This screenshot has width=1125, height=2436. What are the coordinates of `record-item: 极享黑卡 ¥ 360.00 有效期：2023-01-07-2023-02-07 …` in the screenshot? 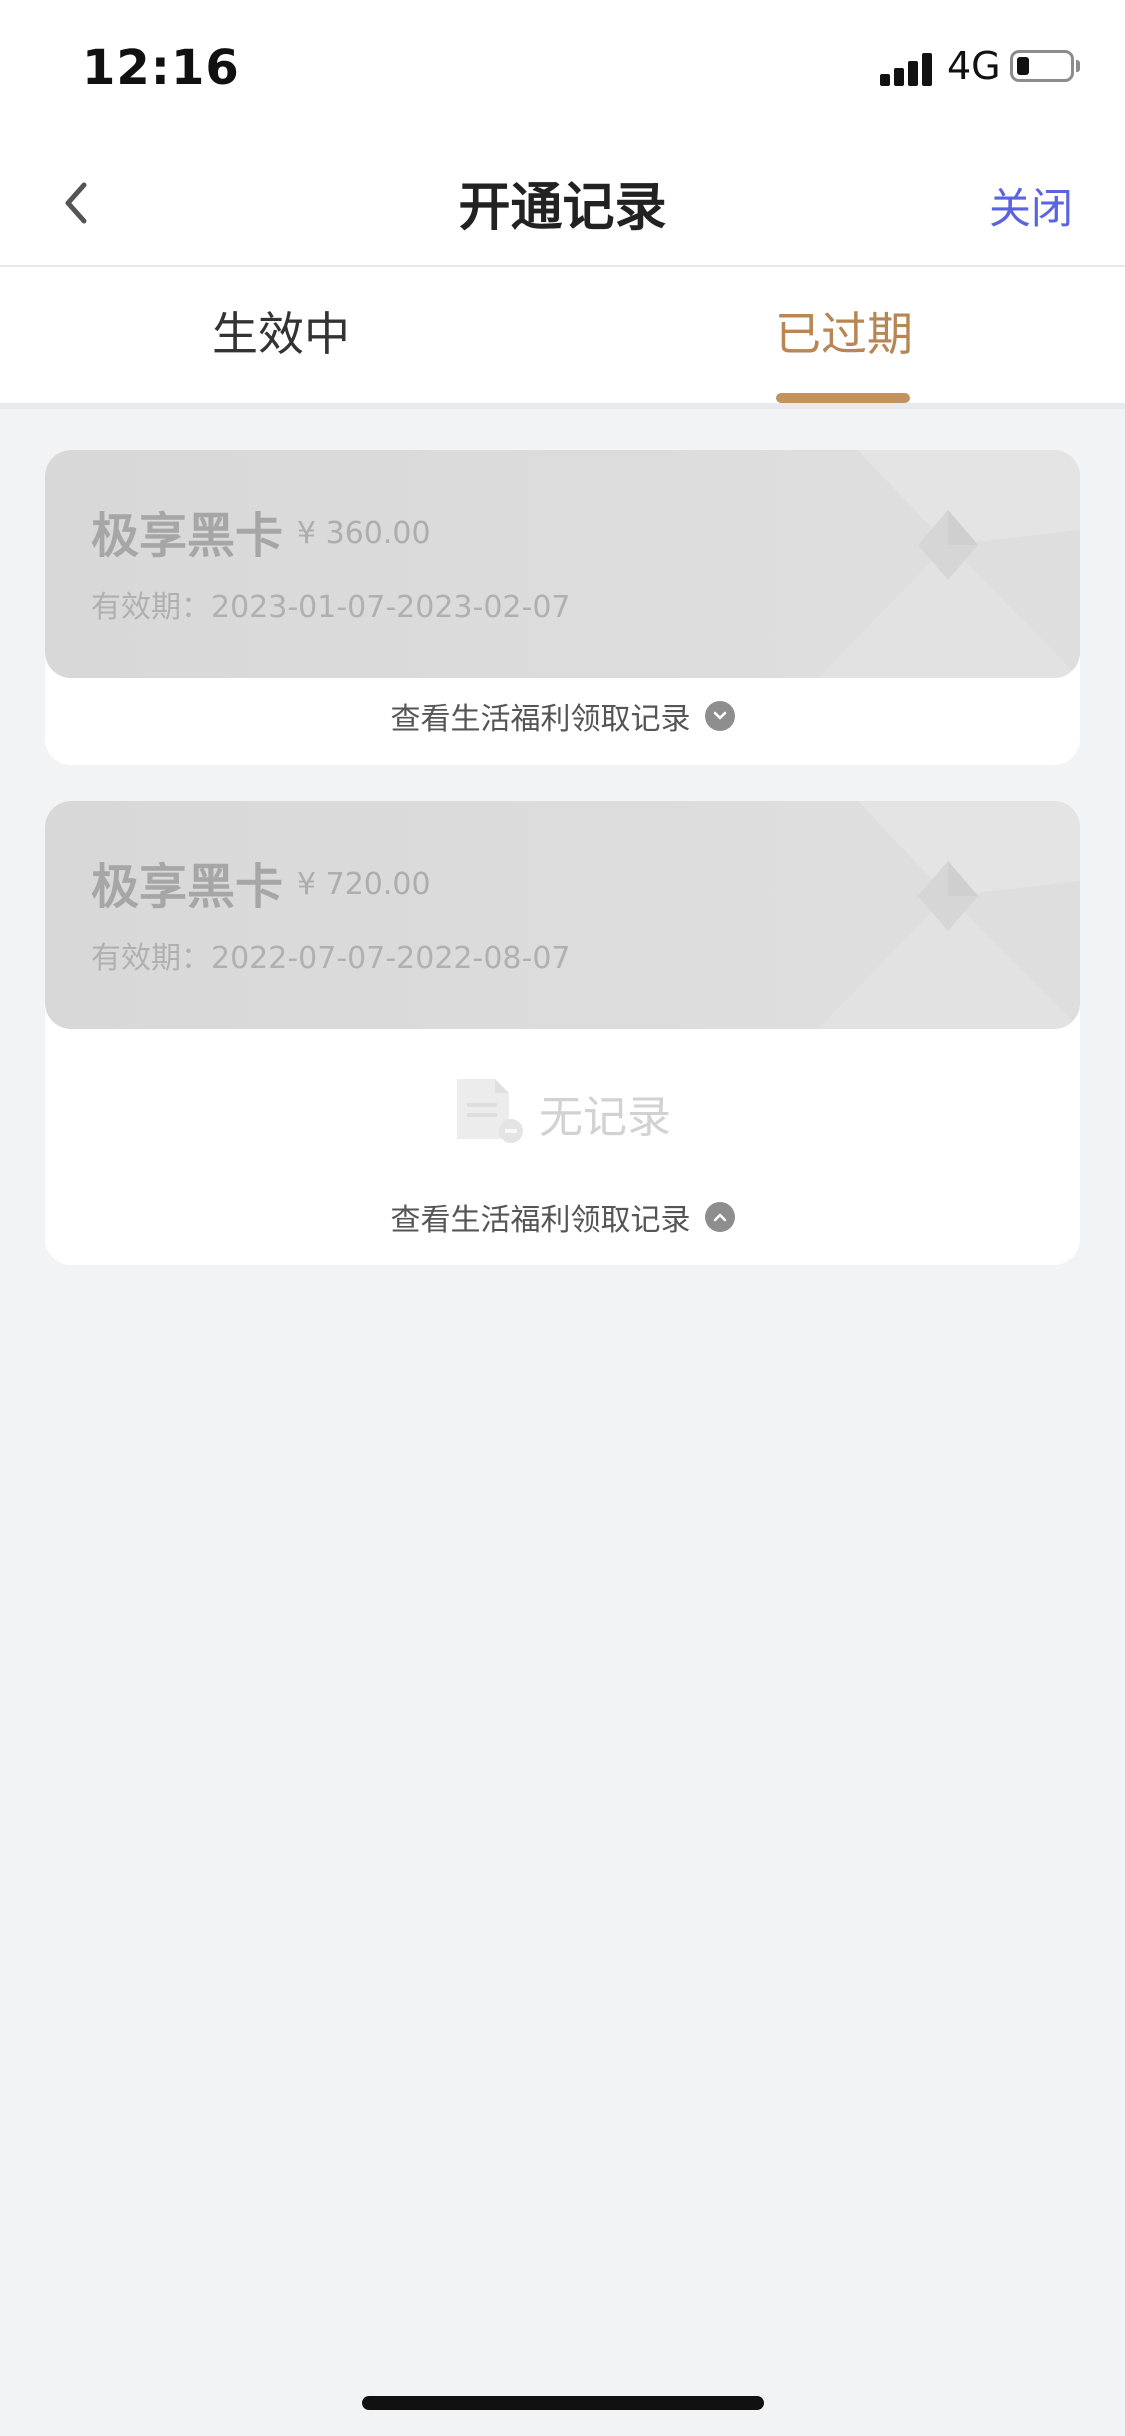 It's located at (562, 607).